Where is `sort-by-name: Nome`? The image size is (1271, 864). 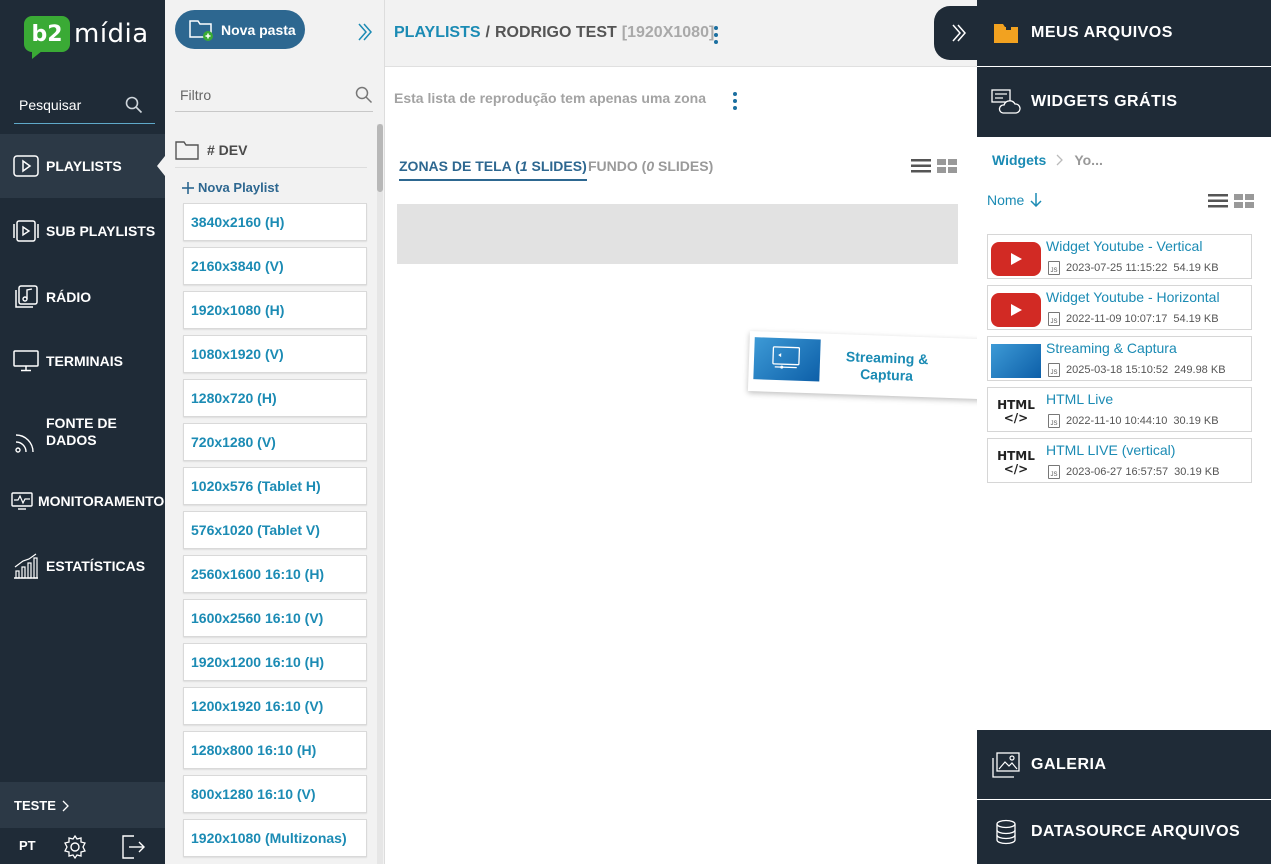
sort-by-name: Nome is located at coordinates (1014, 200).